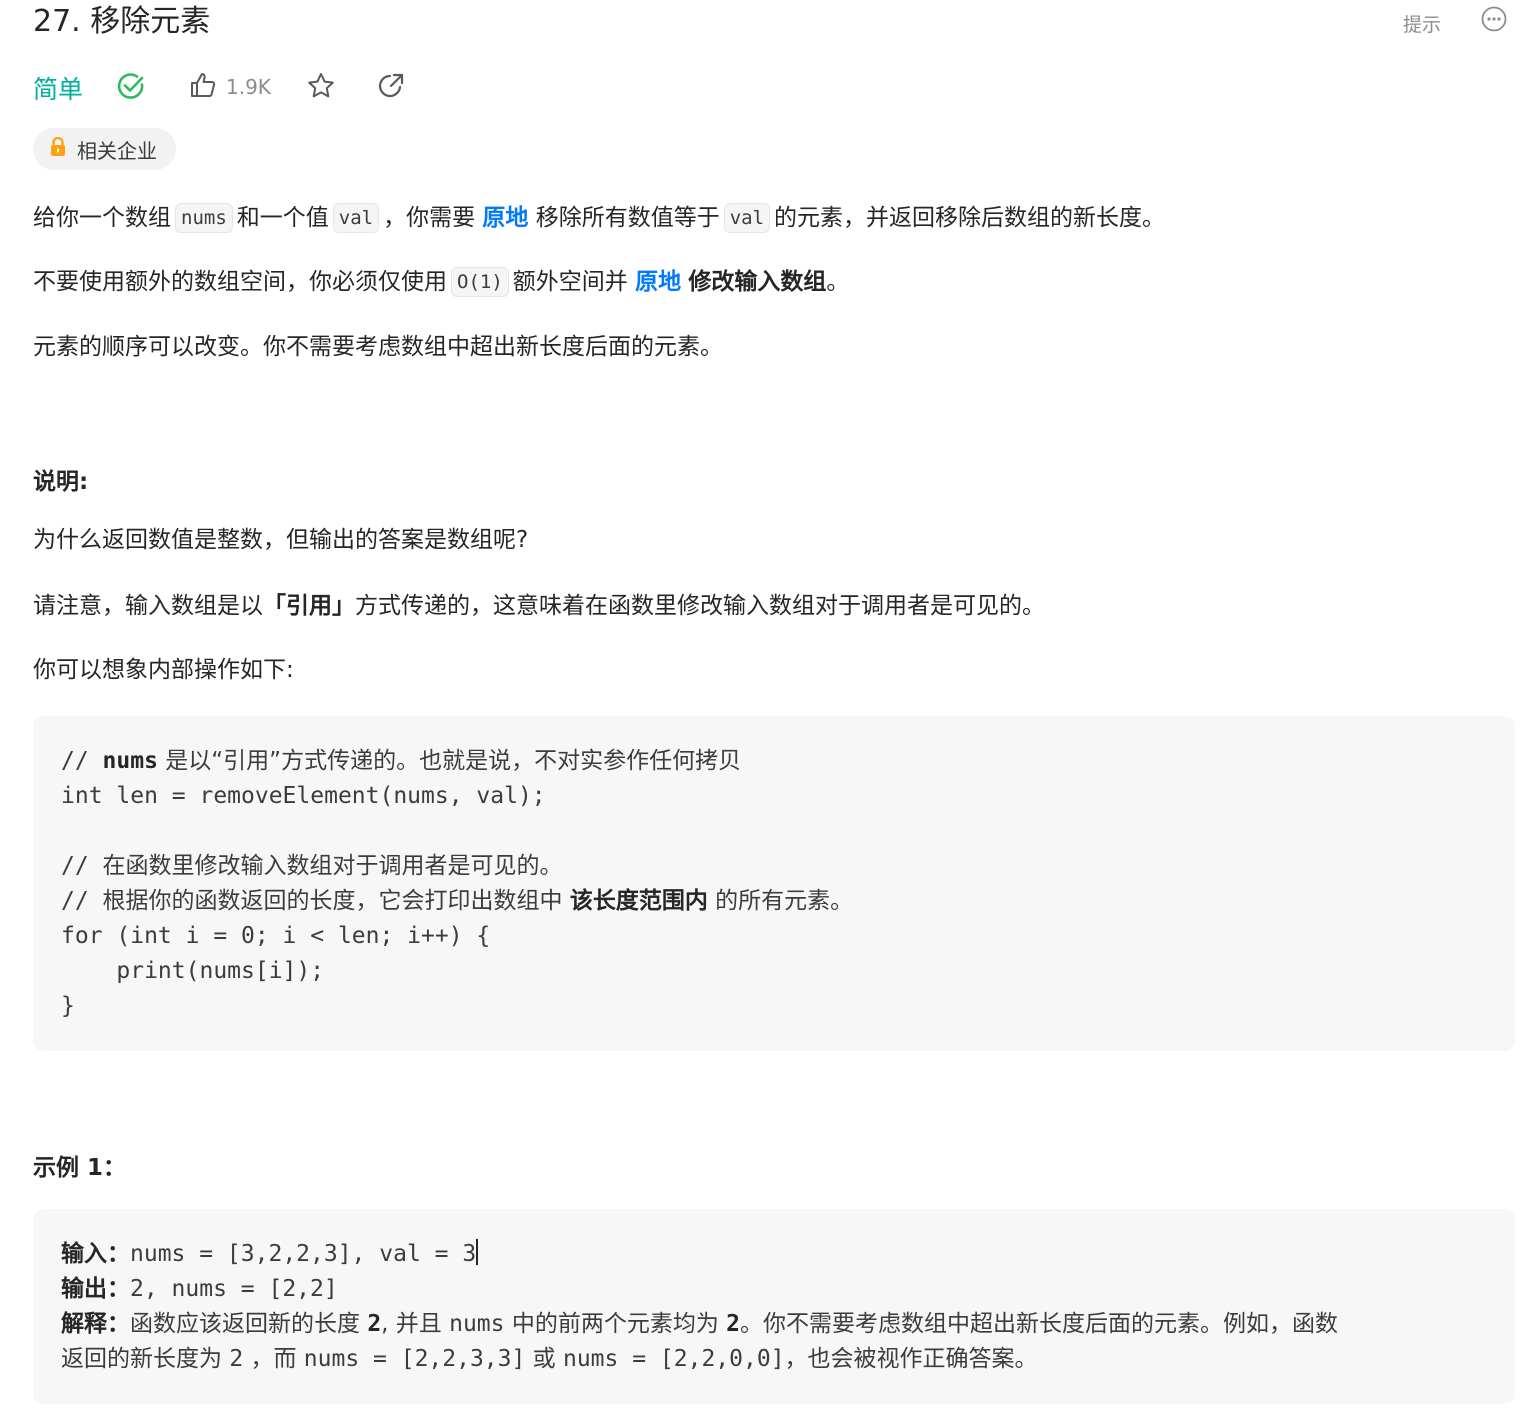 The image size is (1523, 1419). What do you see at coordinates (131, 86) in the screenshot?
I see `solved-check-icon` at bounding box center [131, 86].